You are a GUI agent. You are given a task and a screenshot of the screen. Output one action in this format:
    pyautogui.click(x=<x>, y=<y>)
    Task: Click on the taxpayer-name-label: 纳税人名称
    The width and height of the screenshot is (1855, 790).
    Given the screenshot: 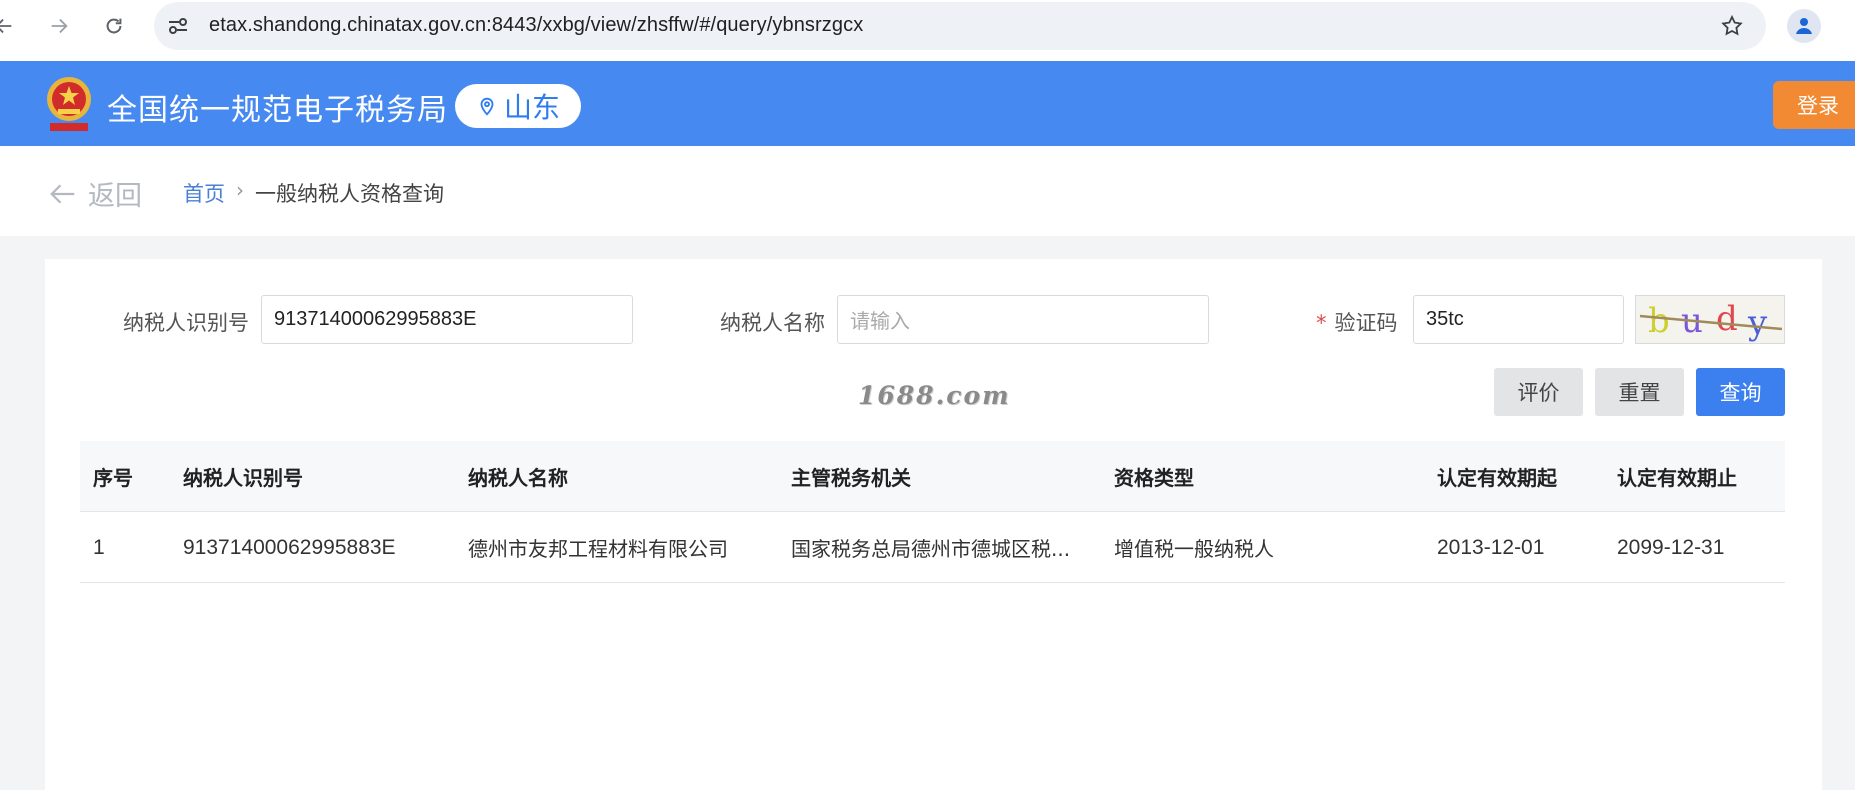 What is the action you would take?
    pyautogui.click(x=772, y=323)
    